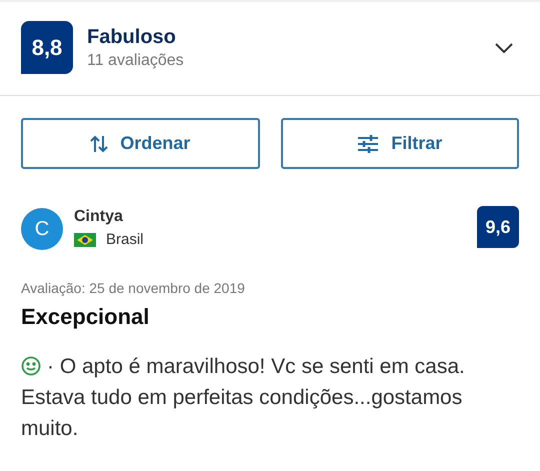 The width and height of the screenshot is (540, 471). What do you see at coordinates (498, 227) in the screenshot?
I see `review-score-badge: 9,6` at bounding box center [498, 227].